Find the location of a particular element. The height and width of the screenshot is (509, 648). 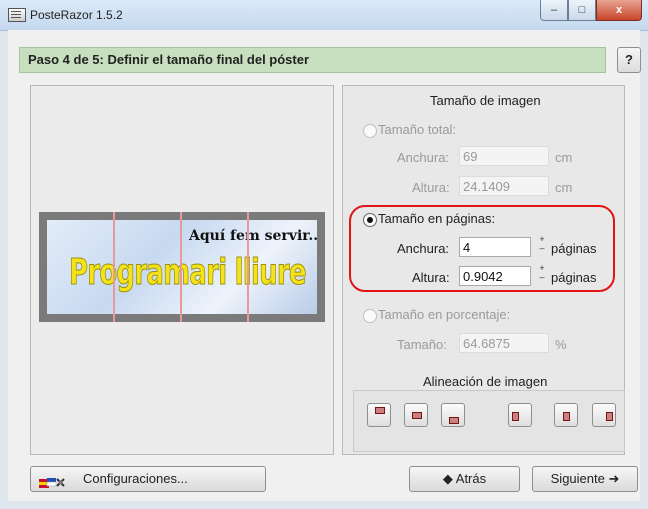

align-bottom-button is located at coordinates (453, 415).